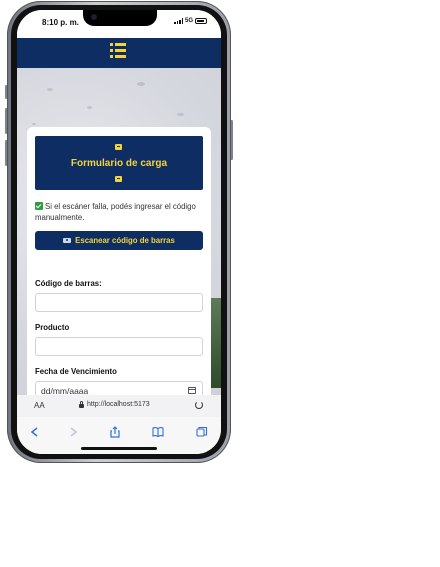 This screenshot has width=440, height=567. What do you see at coordinates (39, 206) in the screenshot?
I see `check-icon` at bounding box center [39, 206].